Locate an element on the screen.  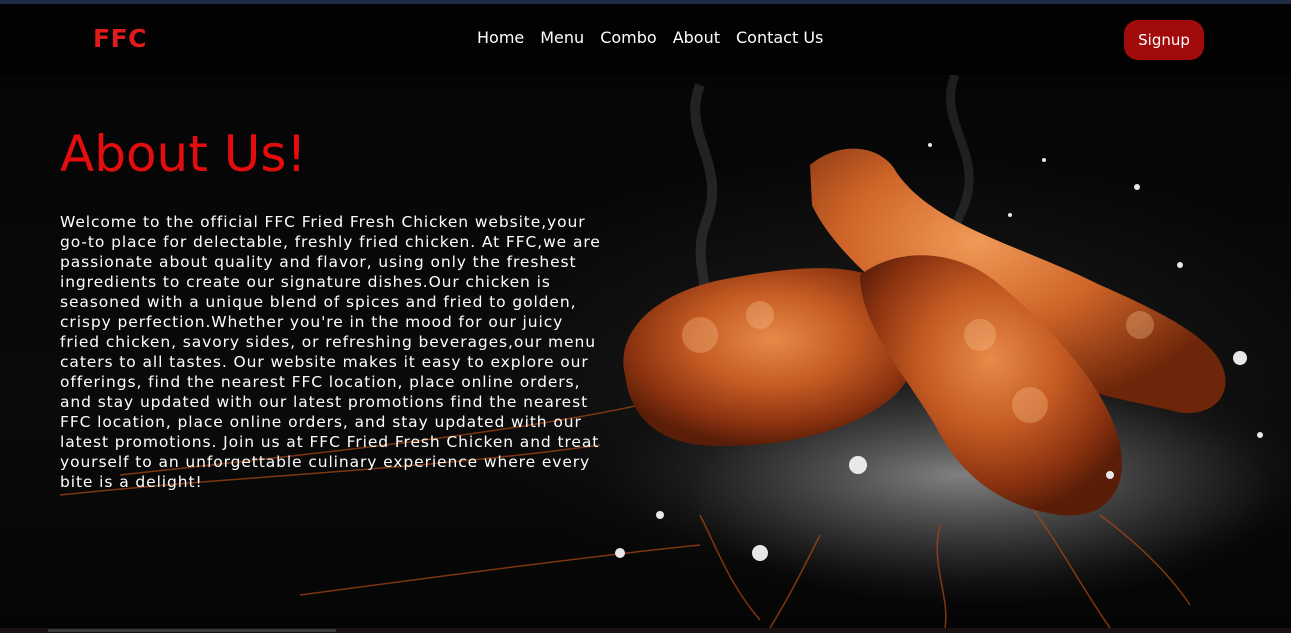
nav-links: Home Menu Combo About Contact Us is located at coordinates (650, 37).